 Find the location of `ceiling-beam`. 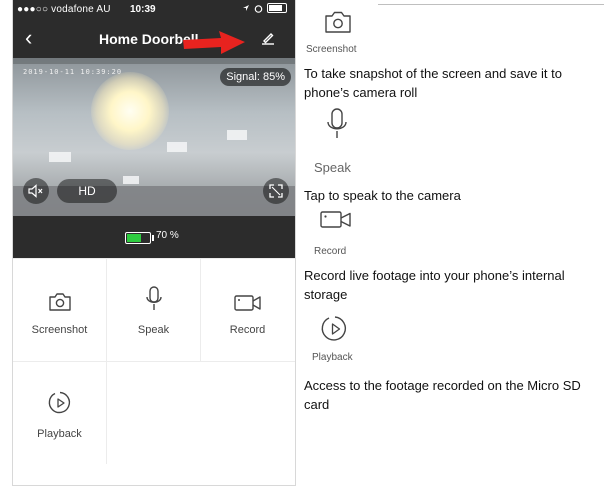

ceiling-beam is located at coordinates (154, 61).